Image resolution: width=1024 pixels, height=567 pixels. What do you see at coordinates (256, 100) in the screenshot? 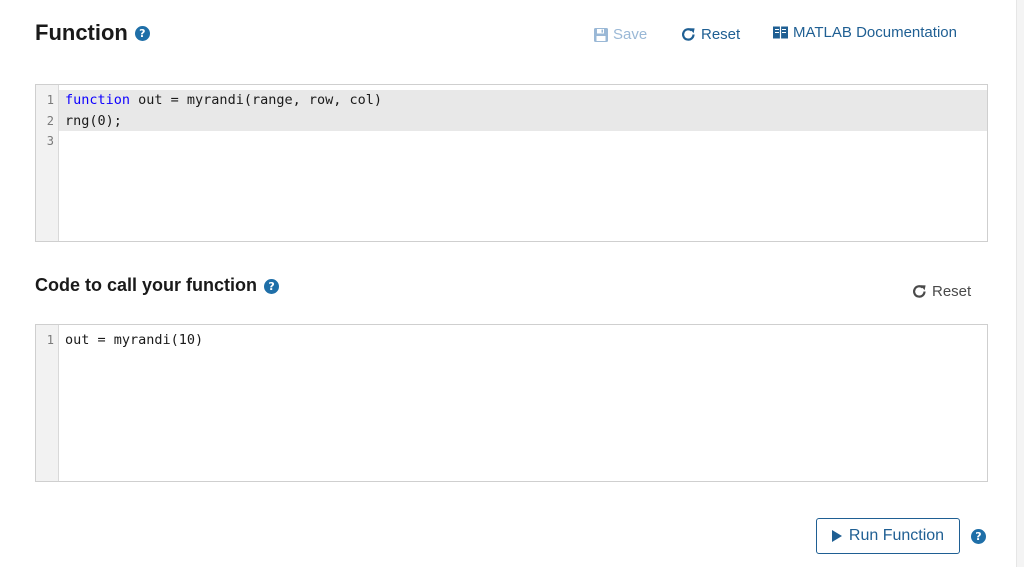
I see `code-text: out = myrandi(range, row, col)` at bounding box center [256, 100].